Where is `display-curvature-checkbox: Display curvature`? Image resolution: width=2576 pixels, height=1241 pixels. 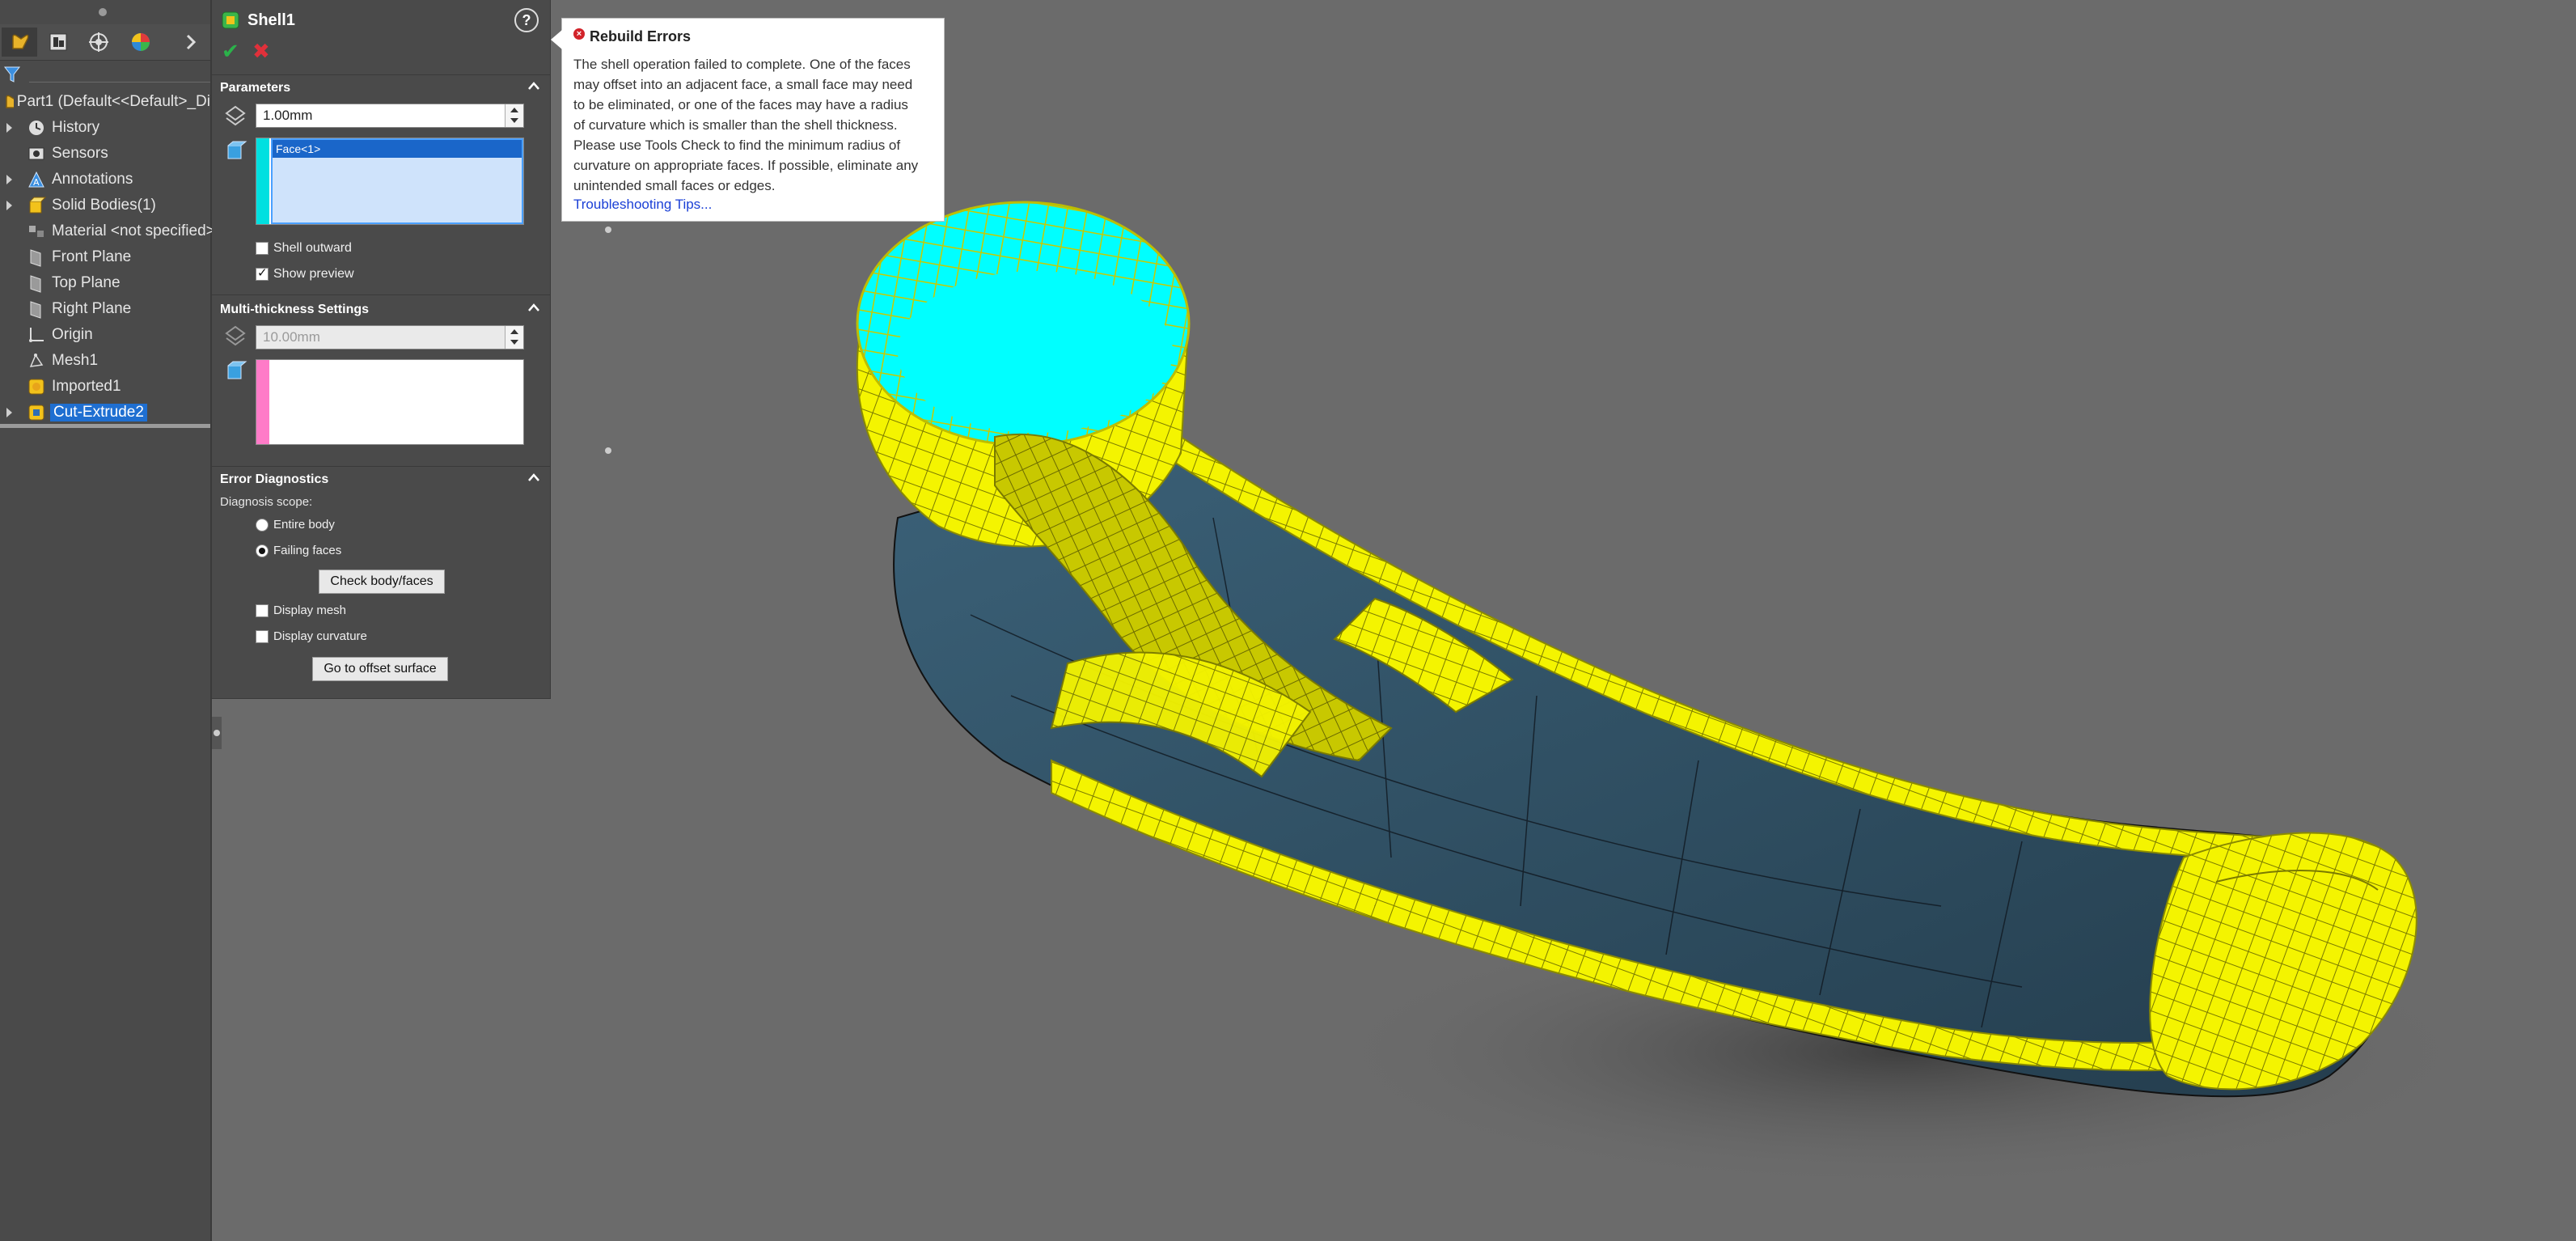
display-curvature-checkbox: Display curvature is located at coordinates (312, 636).